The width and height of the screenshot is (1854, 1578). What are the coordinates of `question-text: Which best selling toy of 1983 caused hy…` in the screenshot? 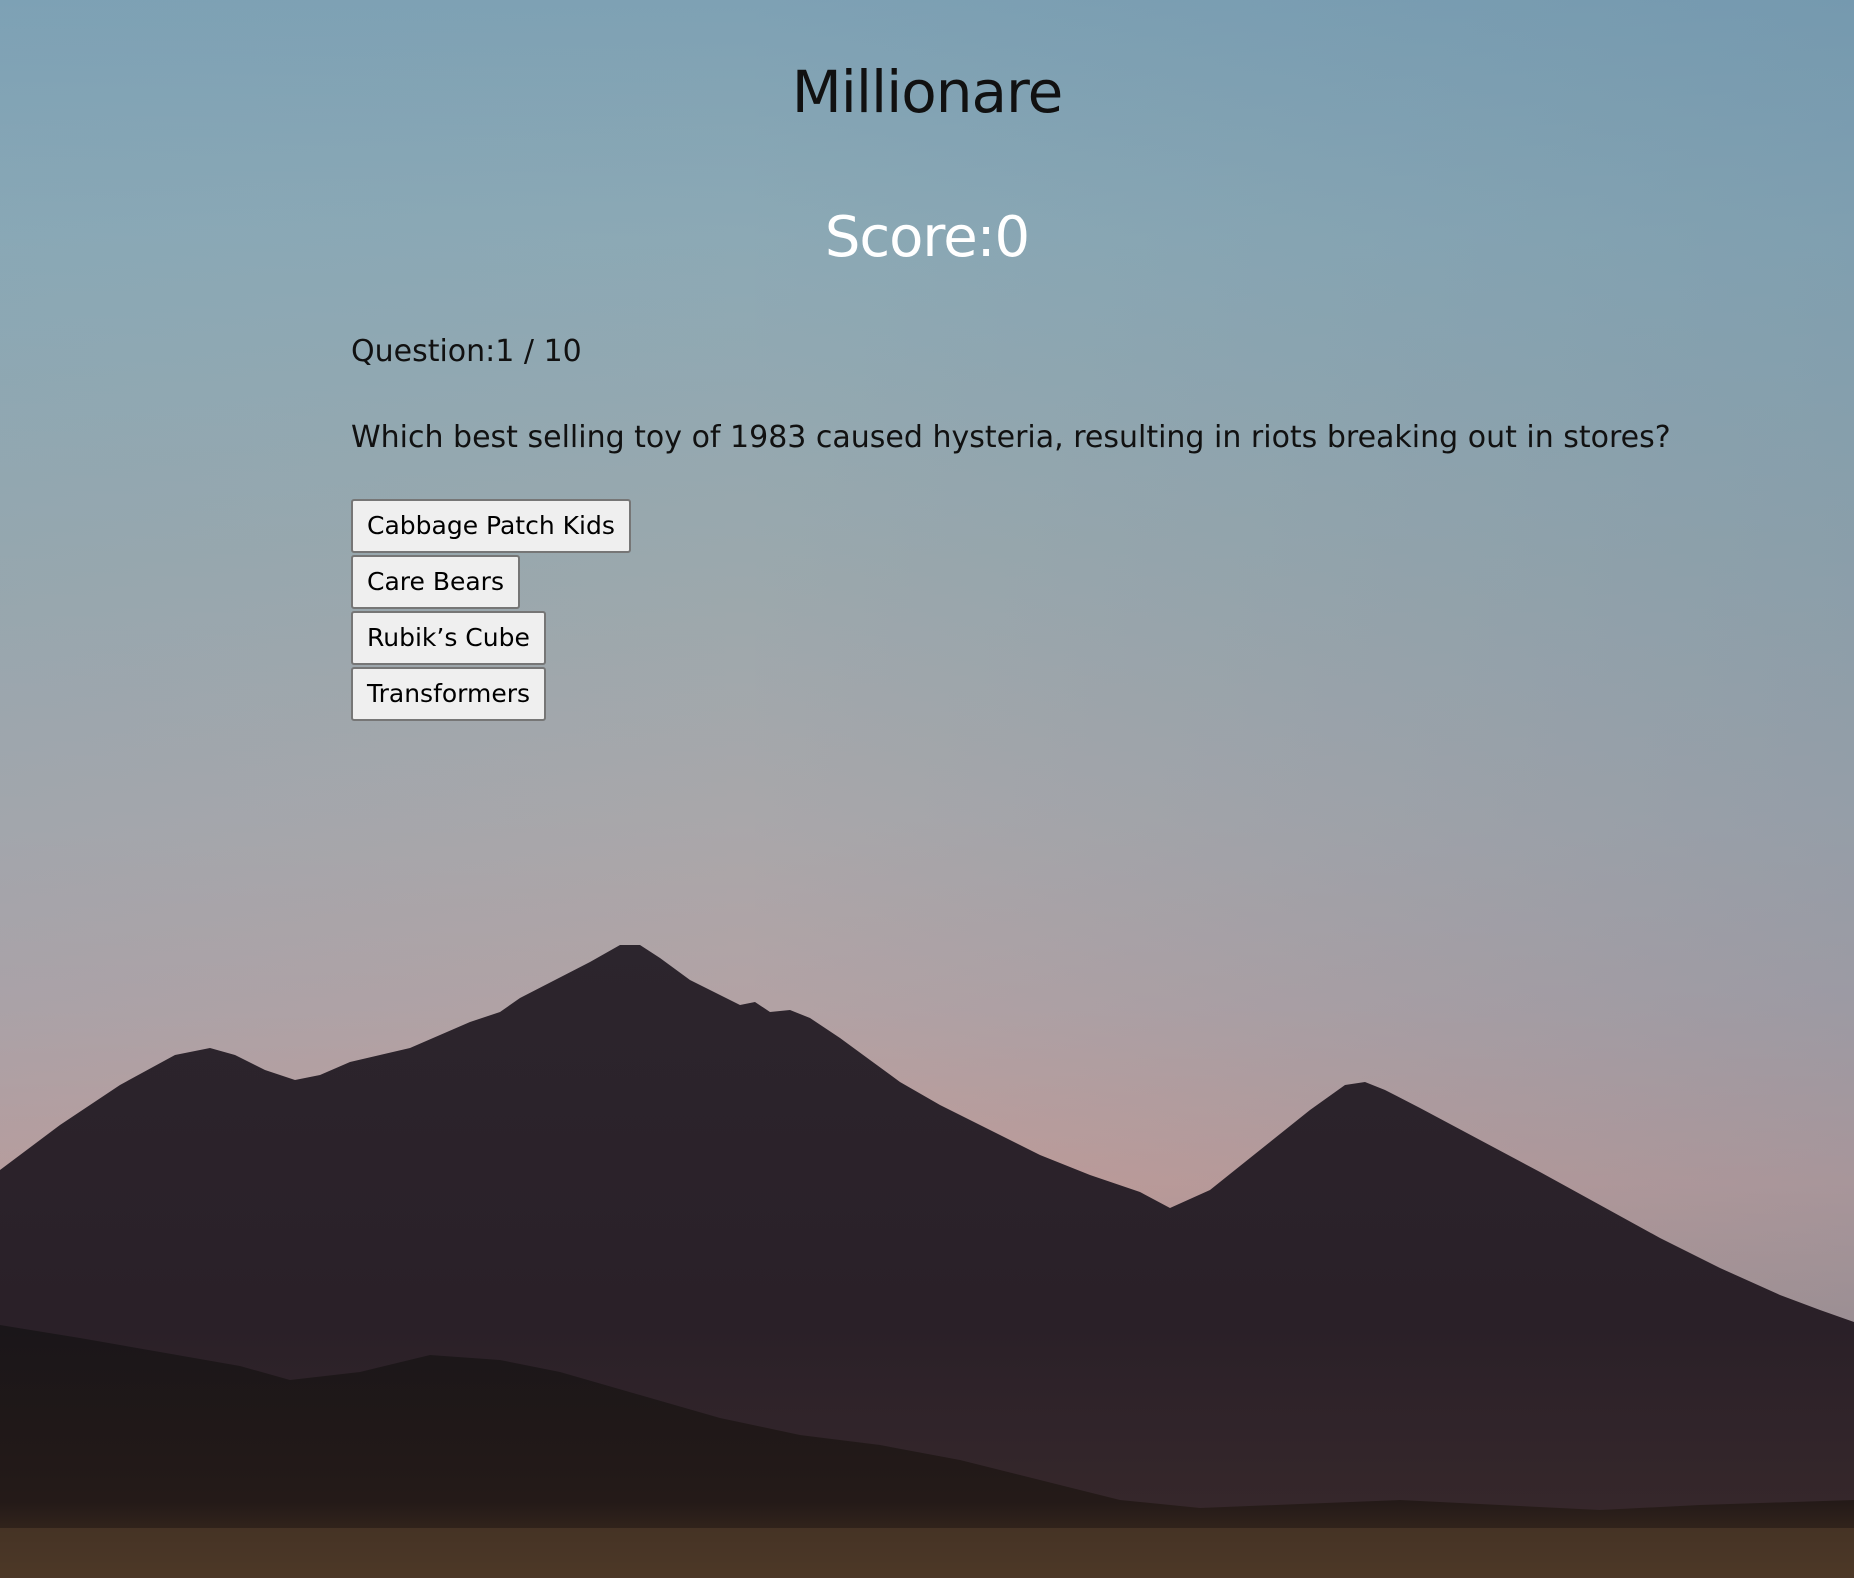 It's located at (1011, 437).